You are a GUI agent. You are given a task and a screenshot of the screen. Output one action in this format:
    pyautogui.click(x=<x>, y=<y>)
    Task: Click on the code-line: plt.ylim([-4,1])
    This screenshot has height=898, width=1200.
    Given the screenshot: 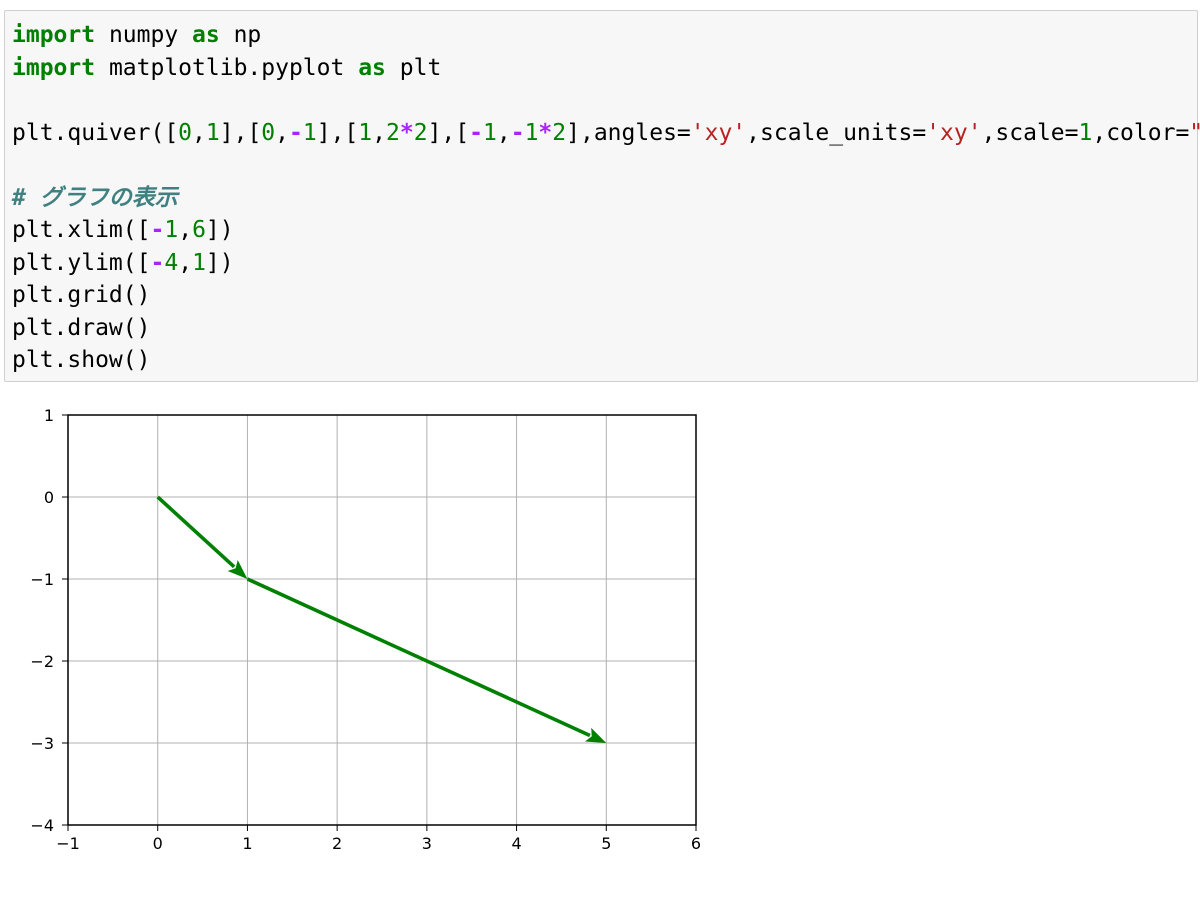 What is the action you would take?
    pyautogui.click(x=606, y=263)
    